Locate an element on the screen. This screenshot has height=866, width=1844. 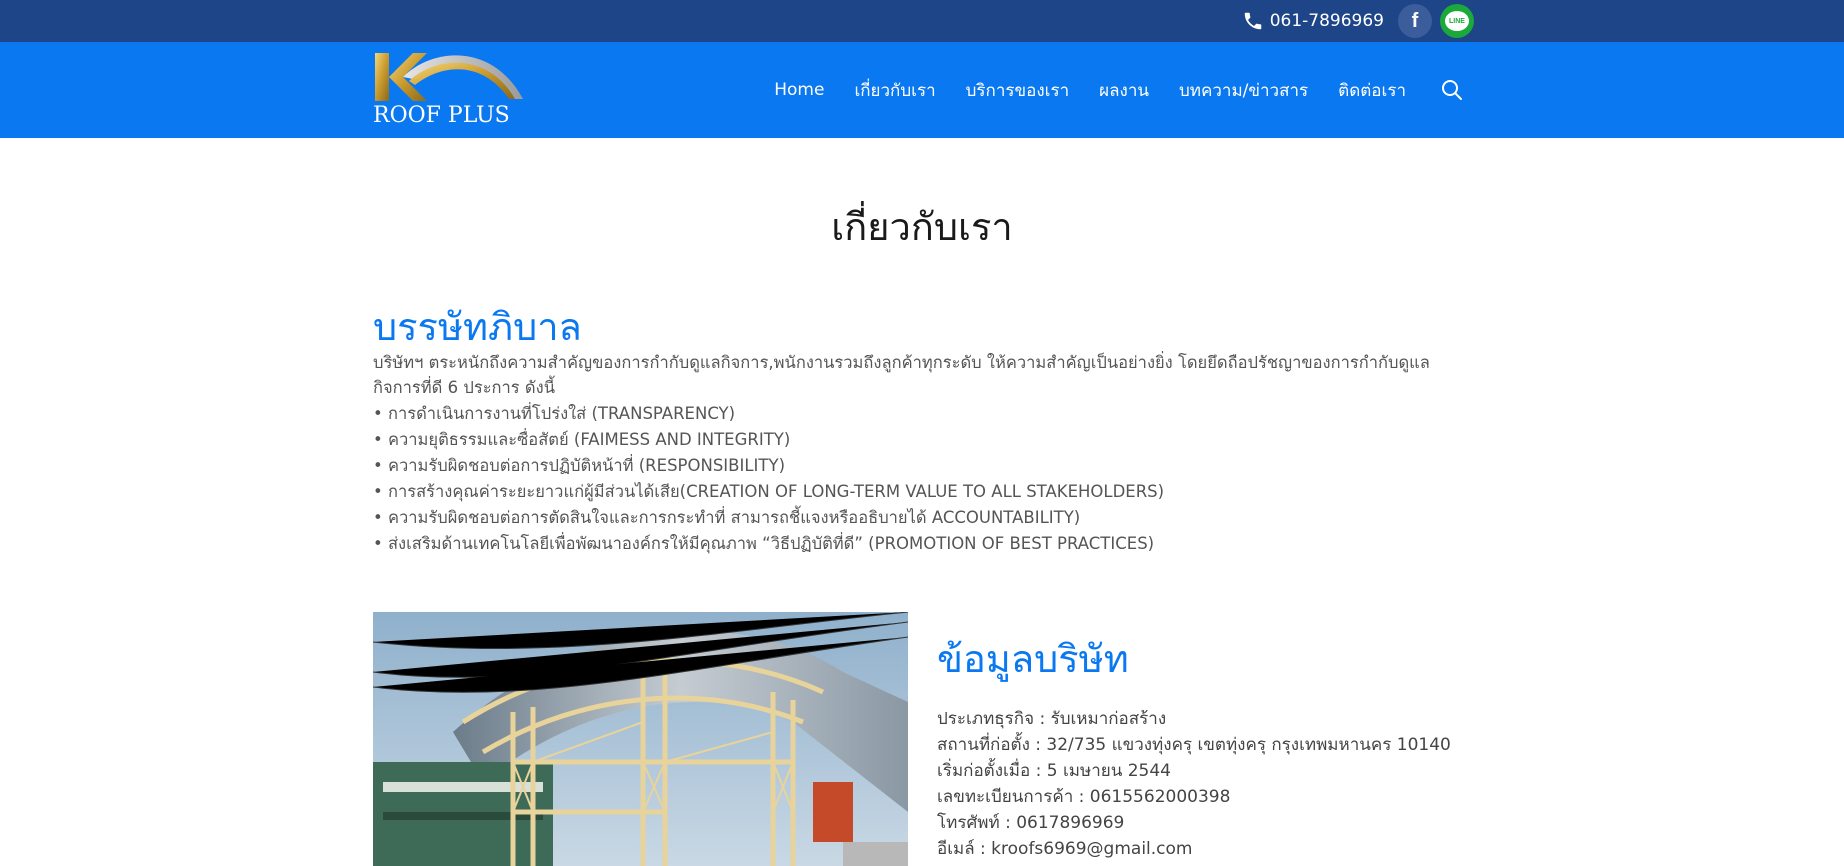
governance-title: บรรษัทภิบาล is located at coordinates (477, 327).